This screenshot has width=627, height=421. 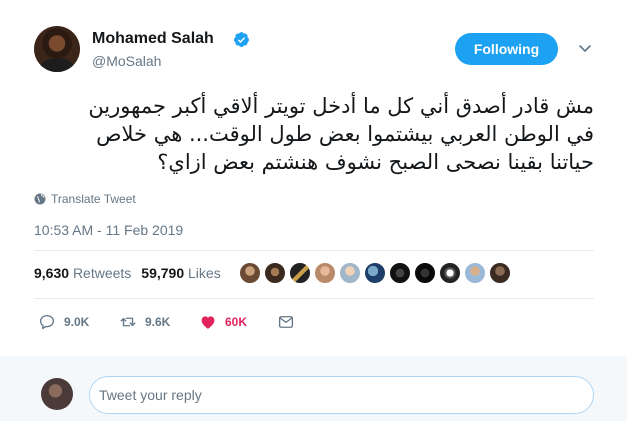 I want to click on likes-stat: 59,790 Likes, so click(x=180, y=273).